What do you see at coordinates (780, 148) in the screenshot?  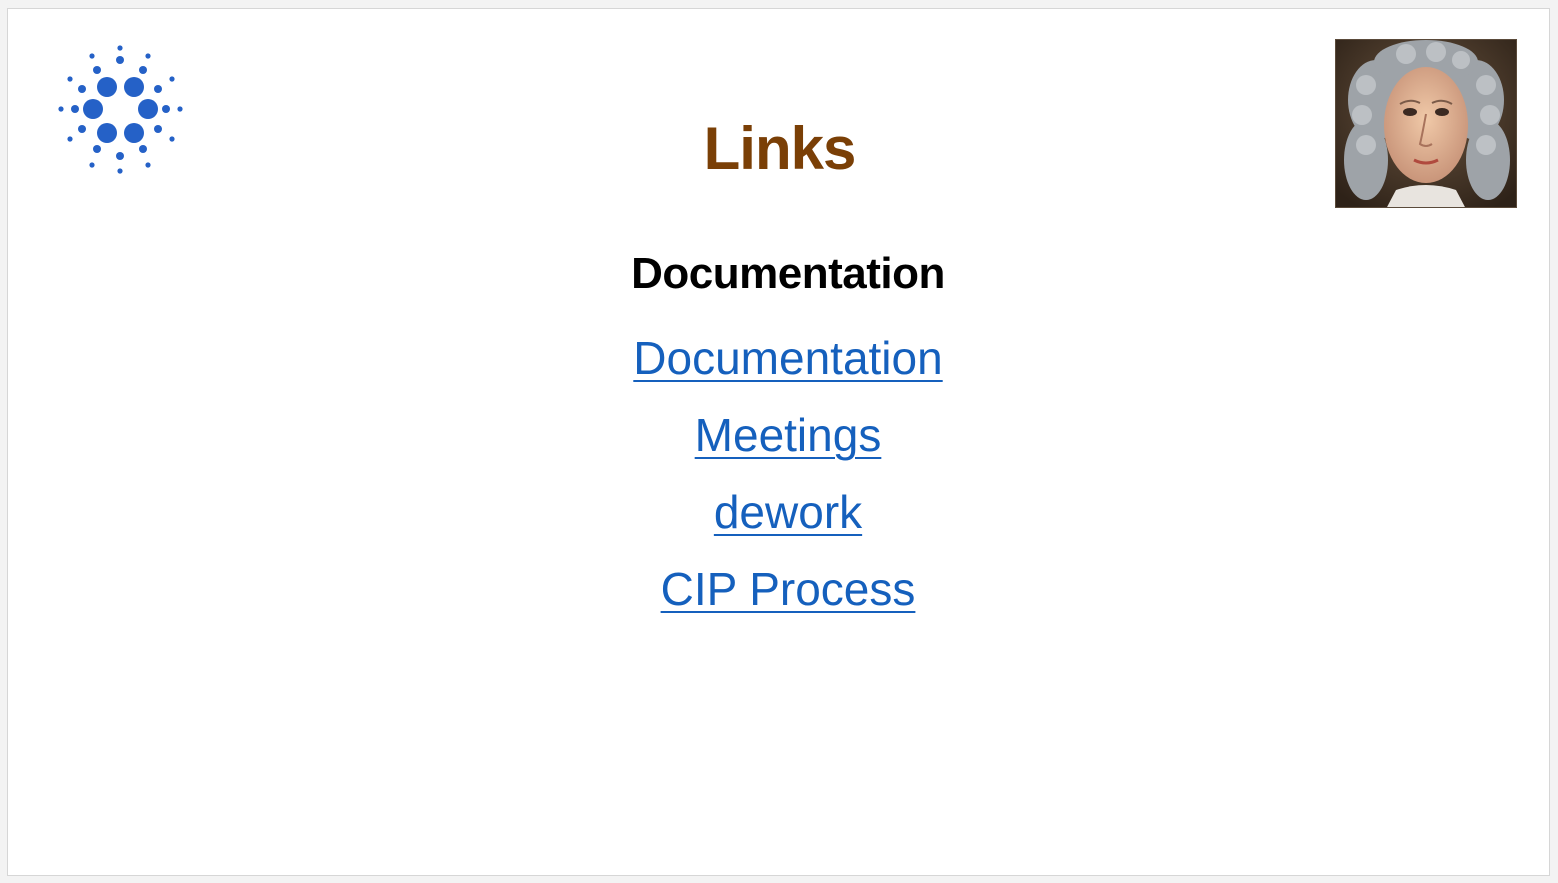 I see `slide-title: Links` at bounding box center [780, 148].